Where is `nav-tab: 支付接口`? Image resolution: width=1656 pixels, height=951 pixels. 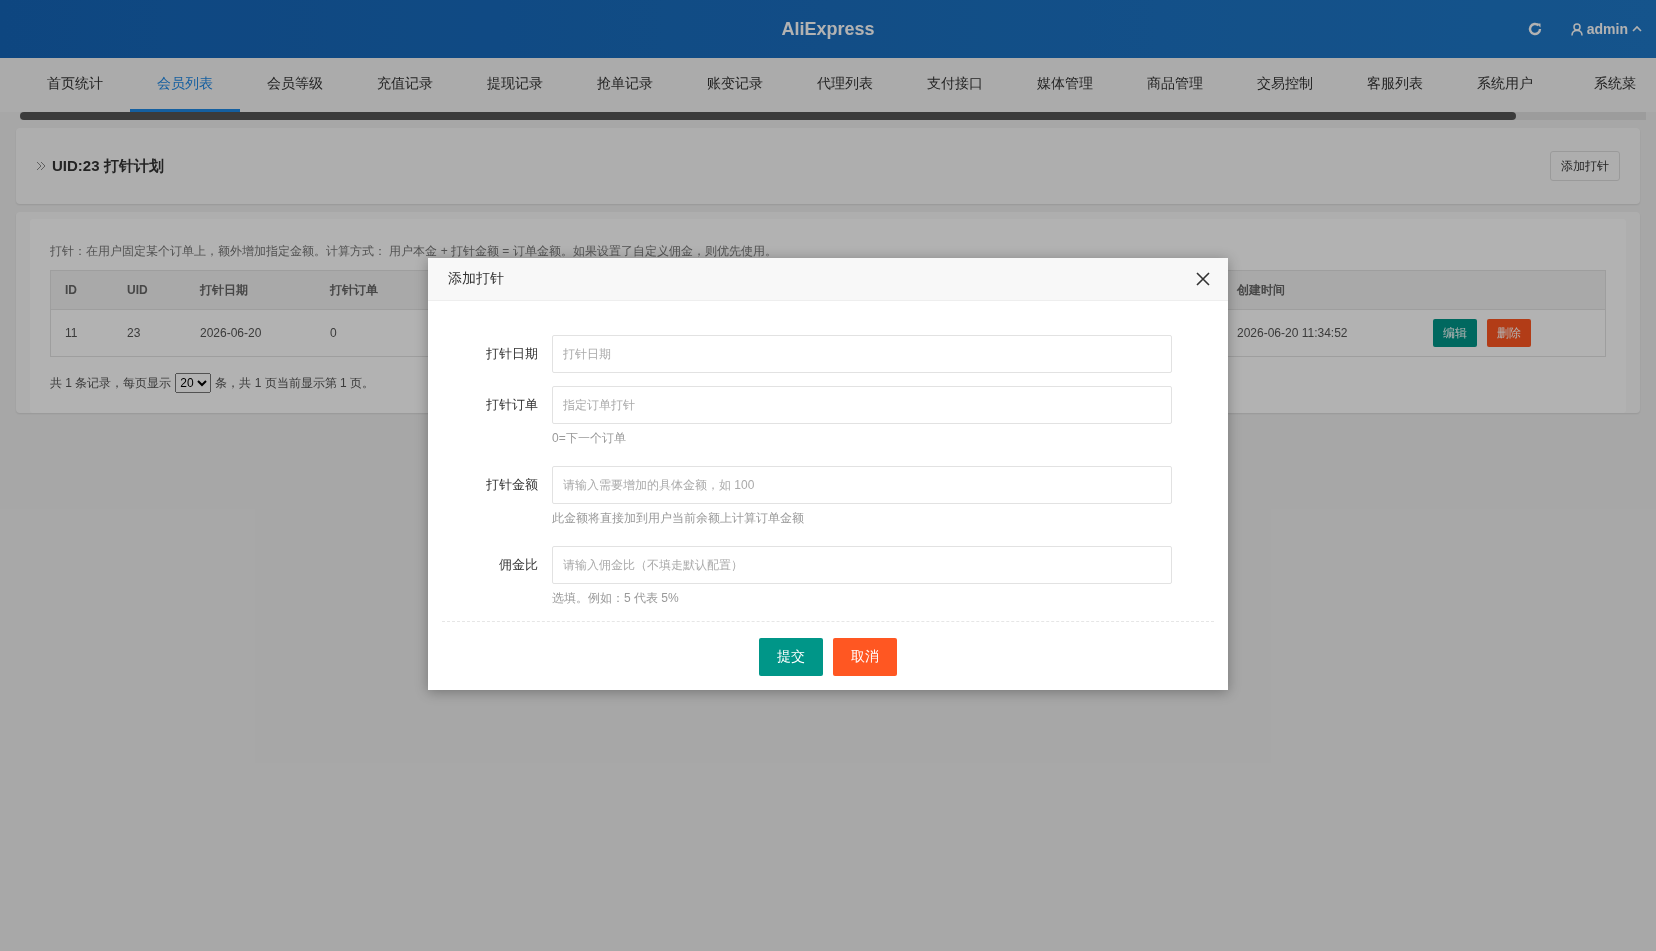 nav-tab: 支付接口 is located at coordinates (955, 85).